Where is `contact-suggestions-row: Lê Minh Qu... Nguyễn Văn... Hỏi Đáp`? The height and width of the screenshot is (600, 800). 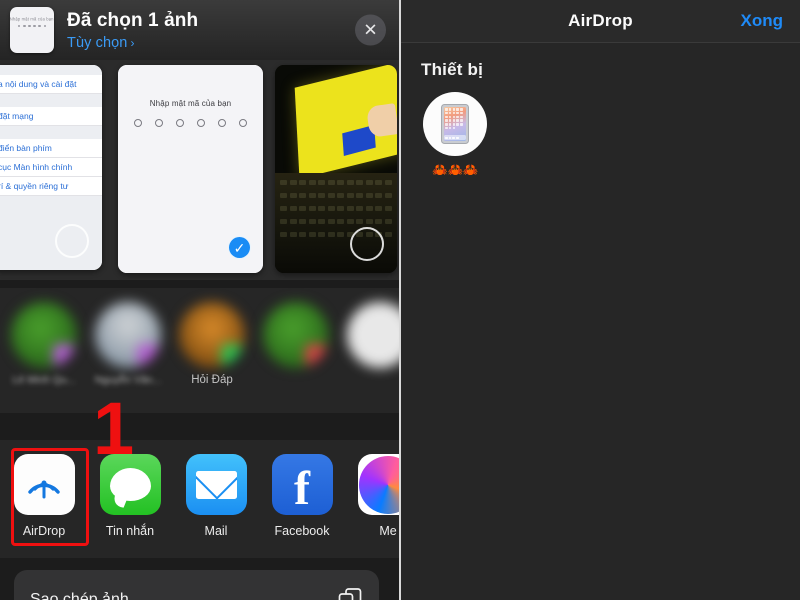 contact-suggestions-row: Lê Minh Qu... Nguyễn Văn... Hỏi Đáp is located at coordinates (200, 350).